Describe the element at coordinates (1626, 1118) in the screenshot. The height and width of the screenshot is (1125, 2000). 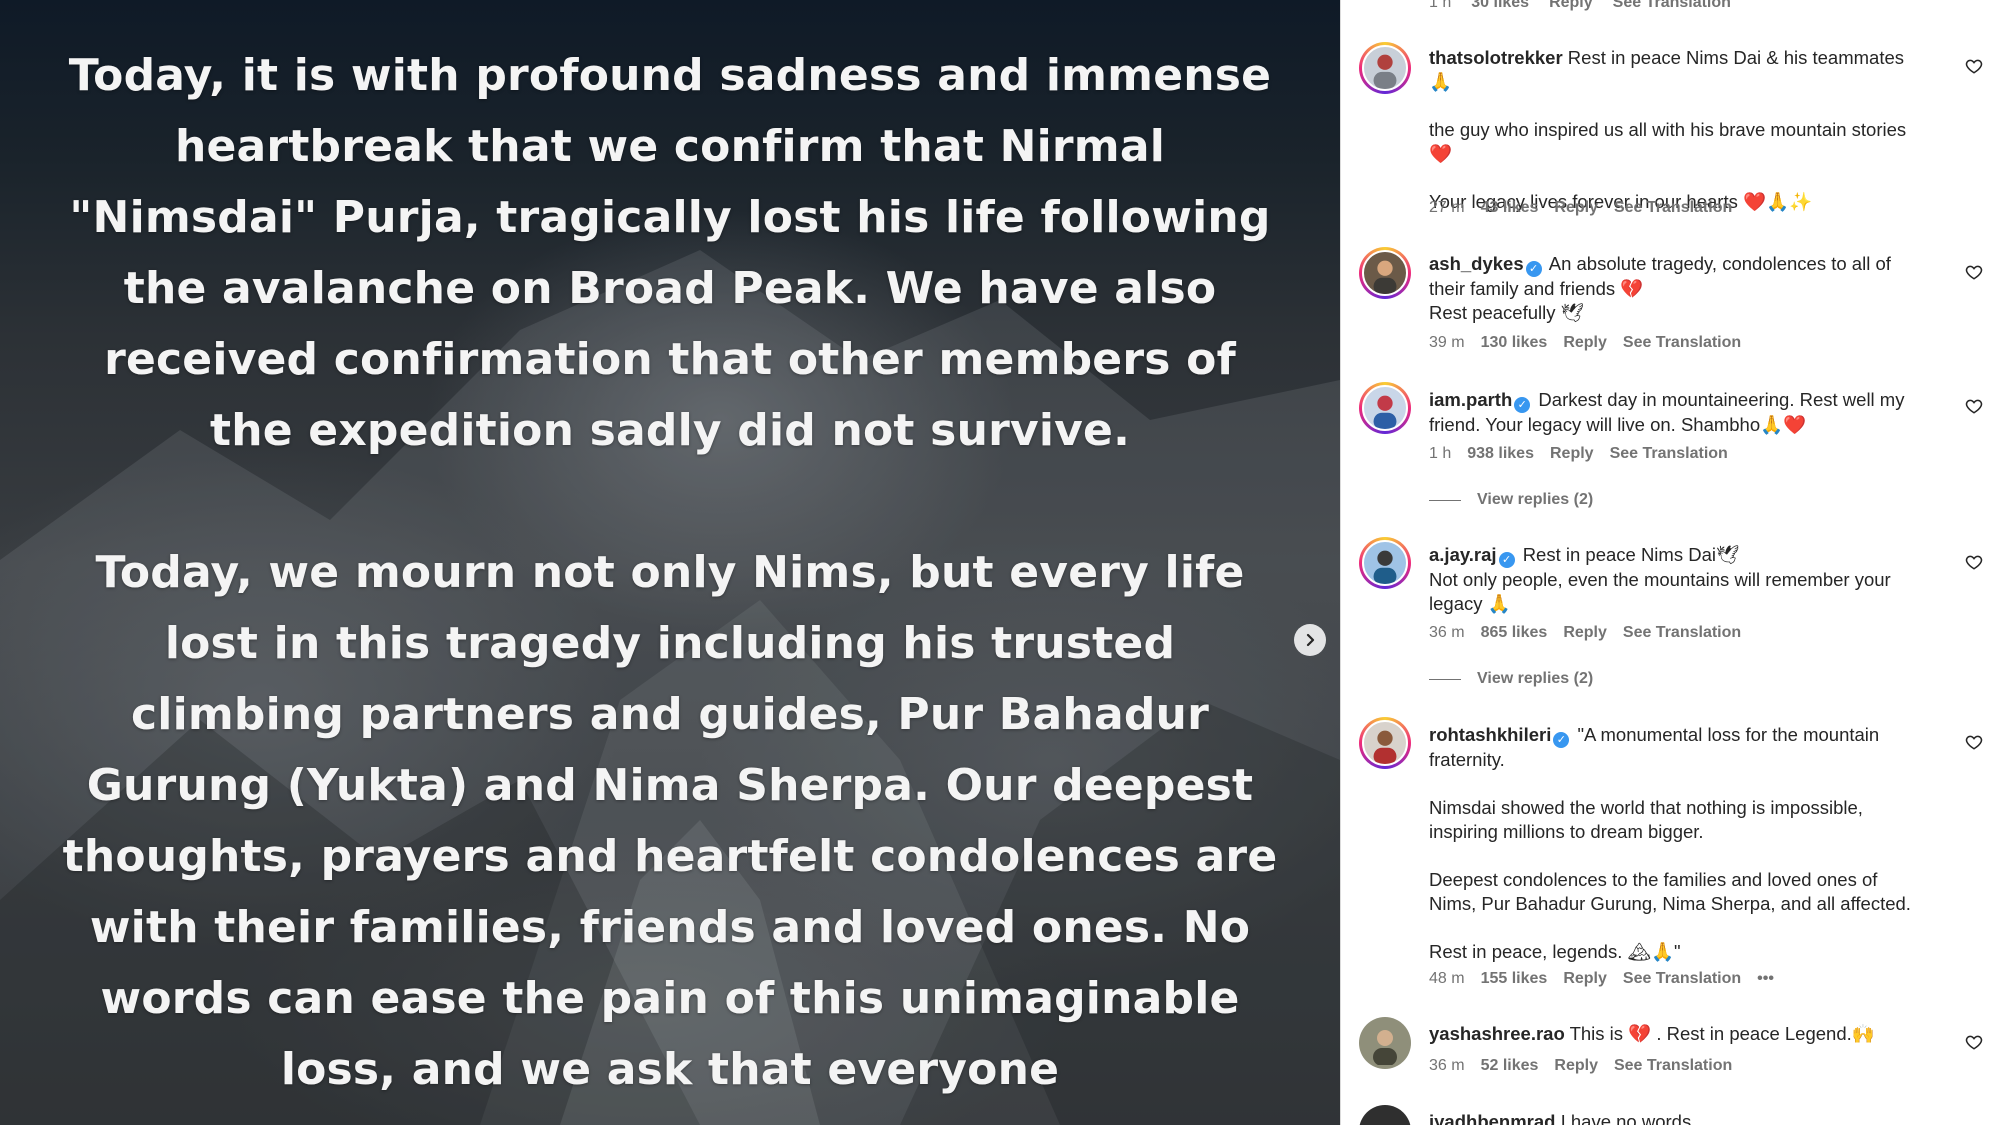
I see `comment-text-line: I have no words` at that location.